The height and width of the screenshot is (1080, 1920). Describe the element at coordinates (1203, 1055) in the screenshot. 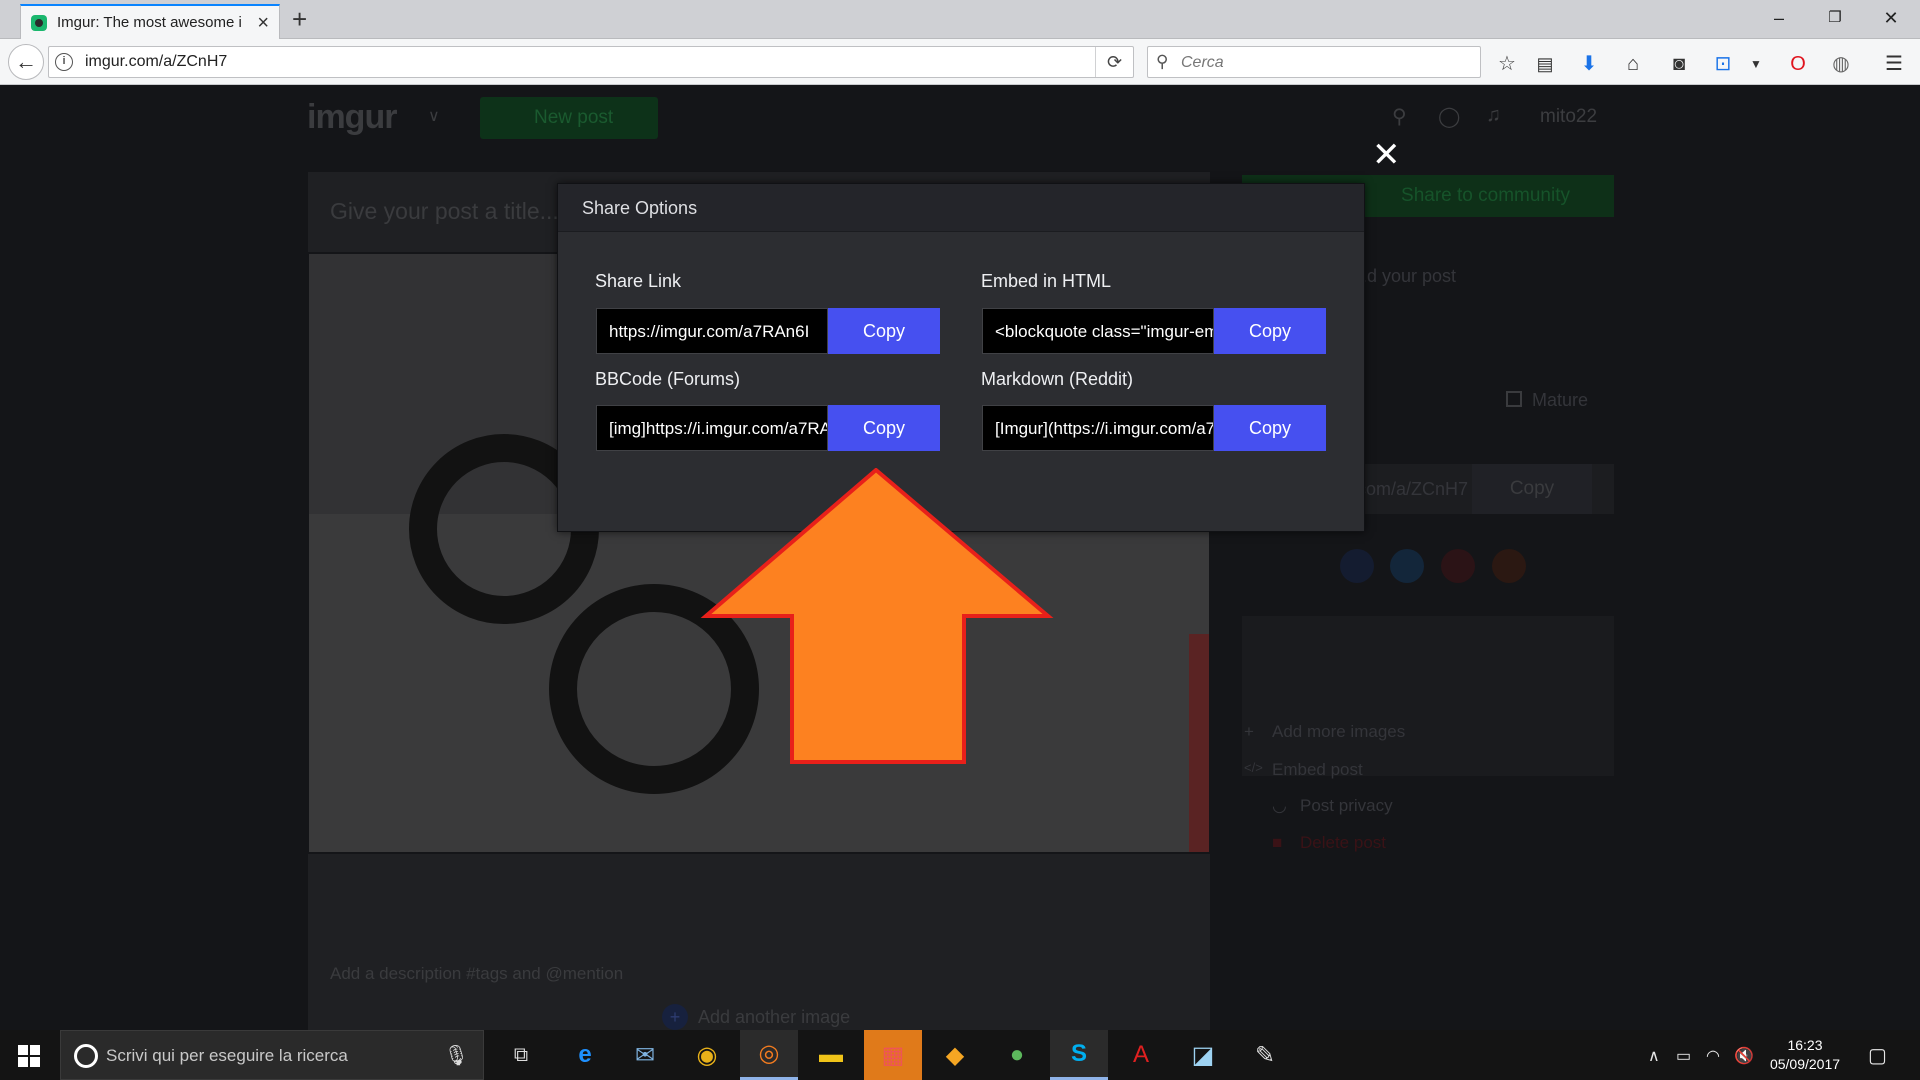

I see `app-icon-notes: ◪` at that location.